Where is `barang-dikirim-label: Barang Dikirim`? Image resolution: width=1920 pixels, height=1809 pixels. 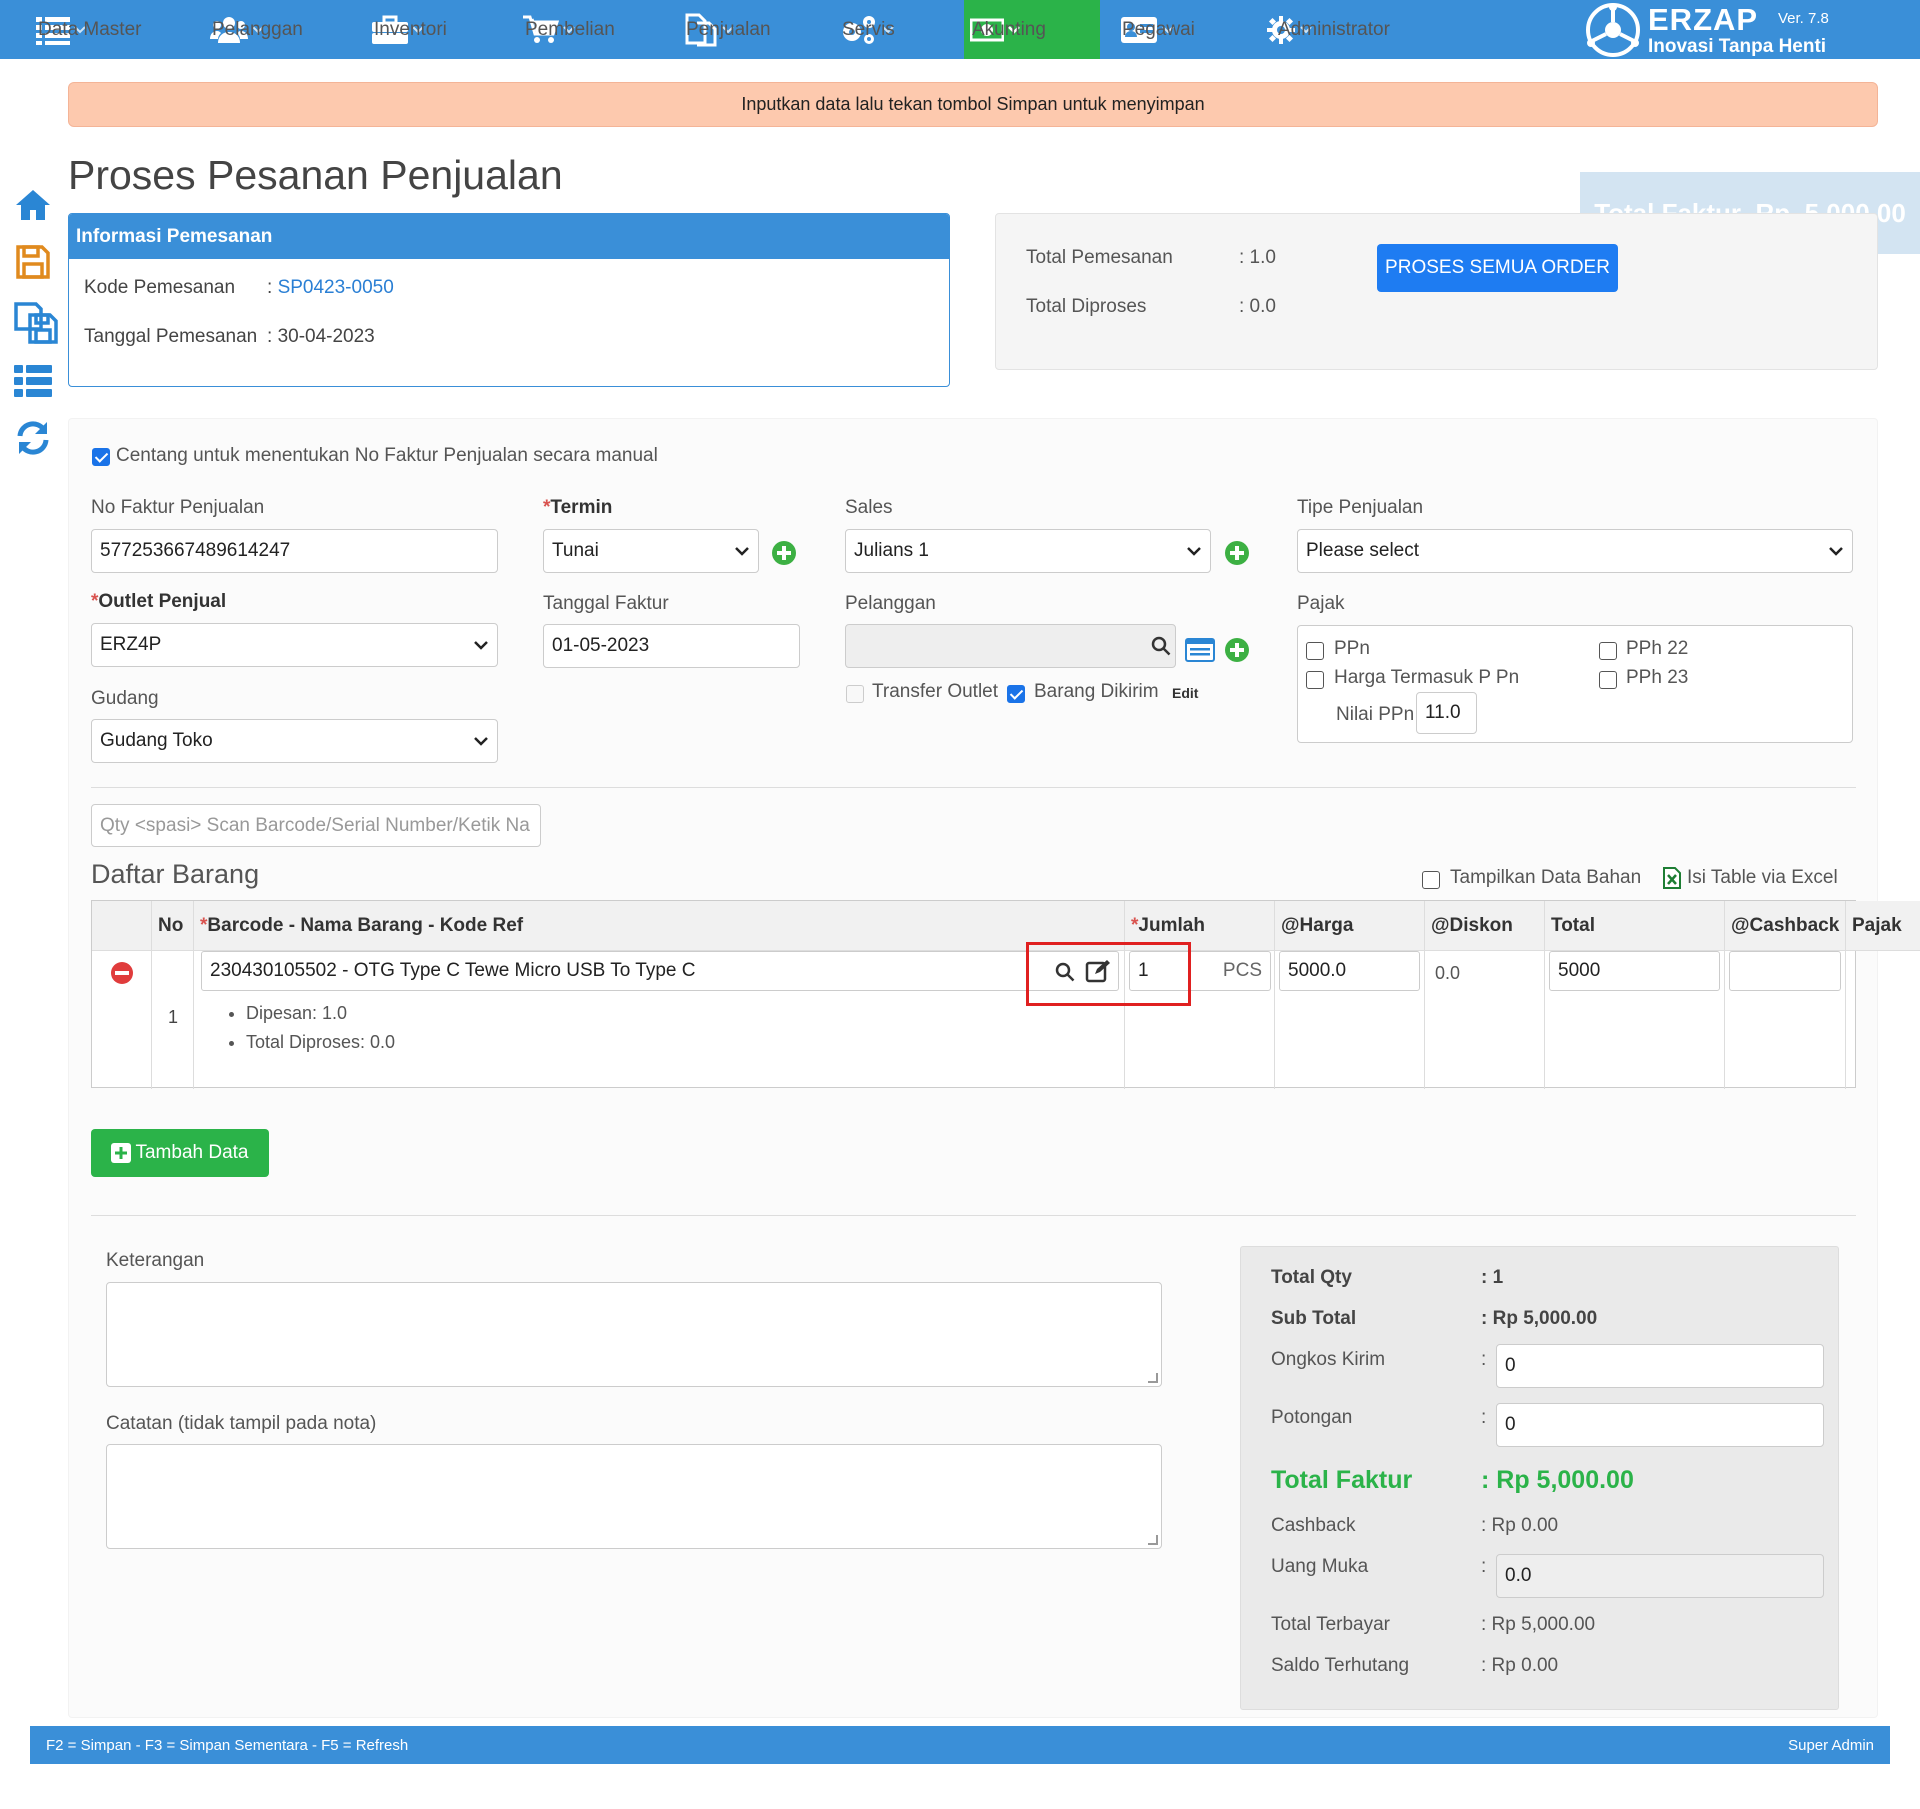
barang-dikirim-label: Barang Dikirim is located at coordinates (1096, 691).